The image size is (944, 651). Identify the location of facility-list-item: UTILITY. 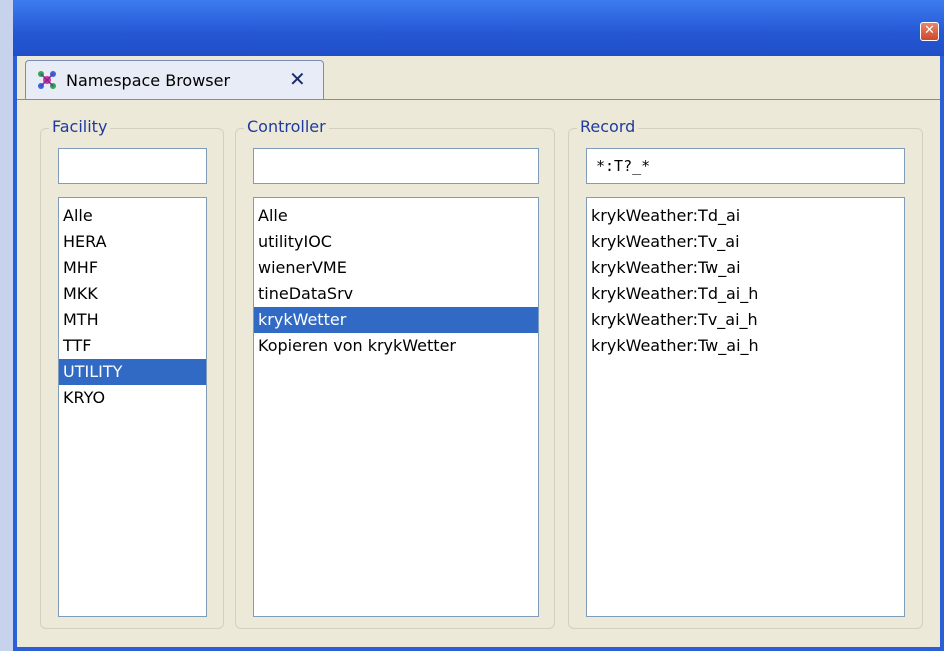
(132, 372).